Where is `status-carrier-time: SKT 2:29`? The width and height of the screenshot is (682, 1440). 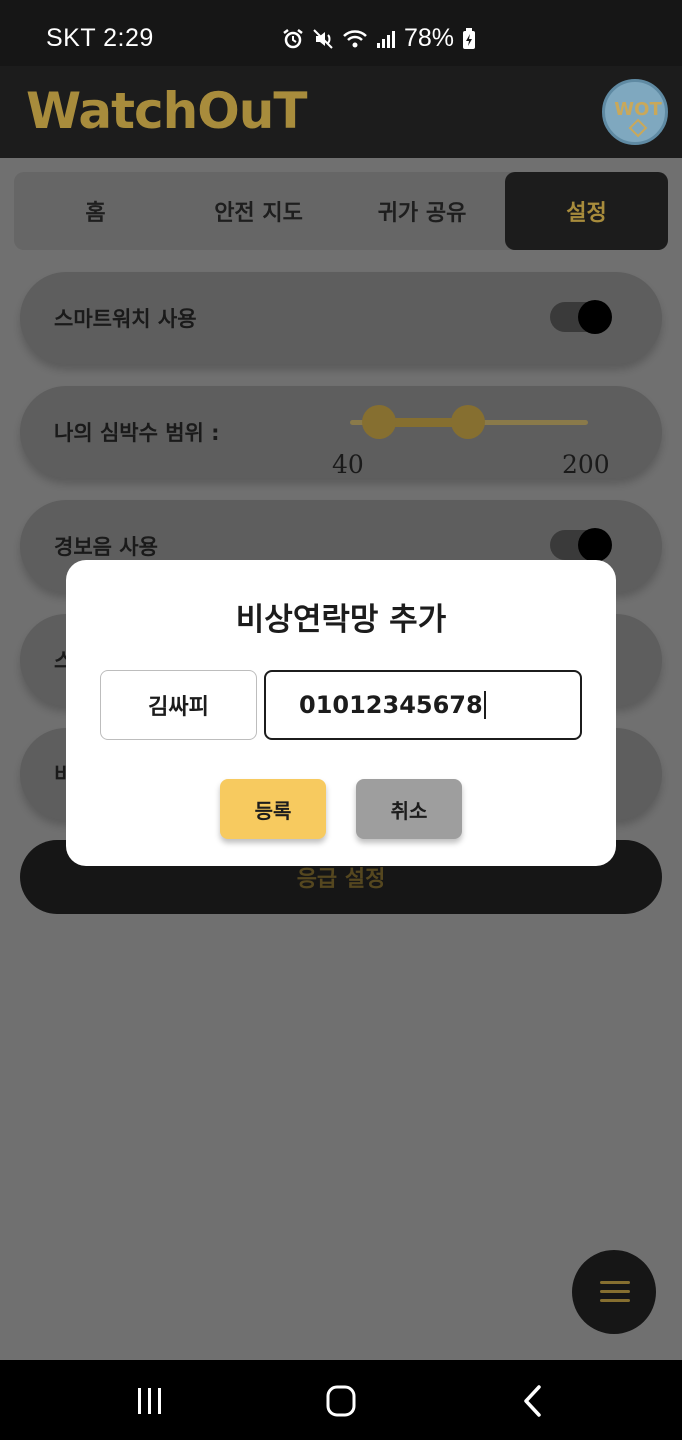 status-carrier-time: SKT 2:29 is located at coordinates (100, 38).